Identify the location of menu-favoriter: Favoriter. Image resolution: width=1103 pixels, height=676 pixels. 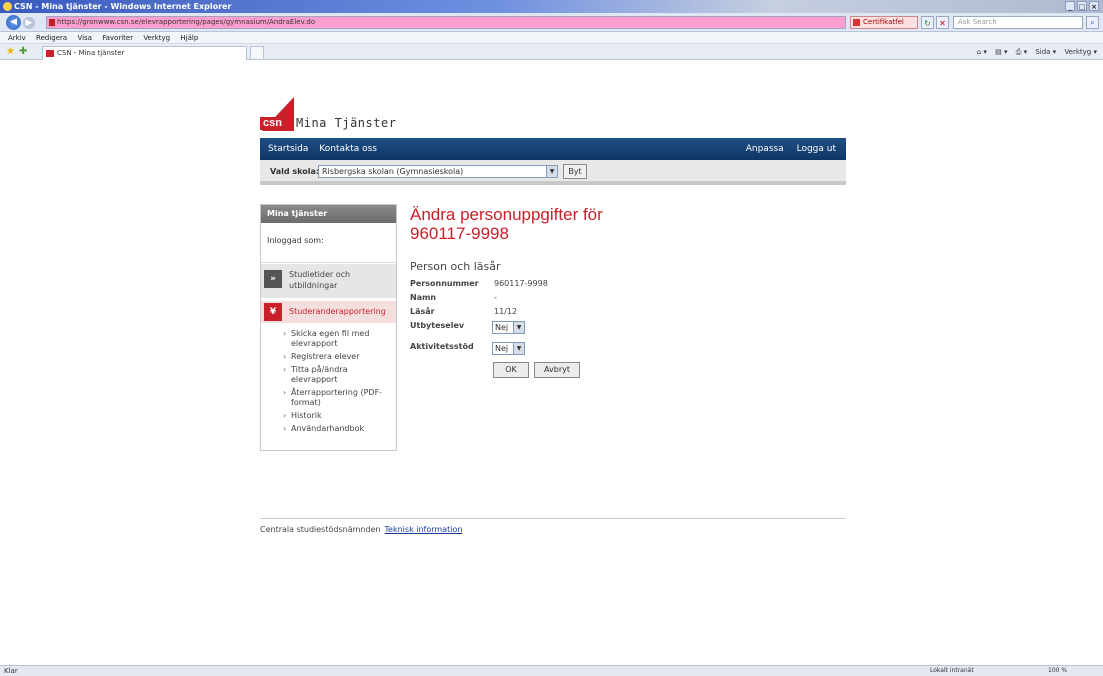
(117, 38).